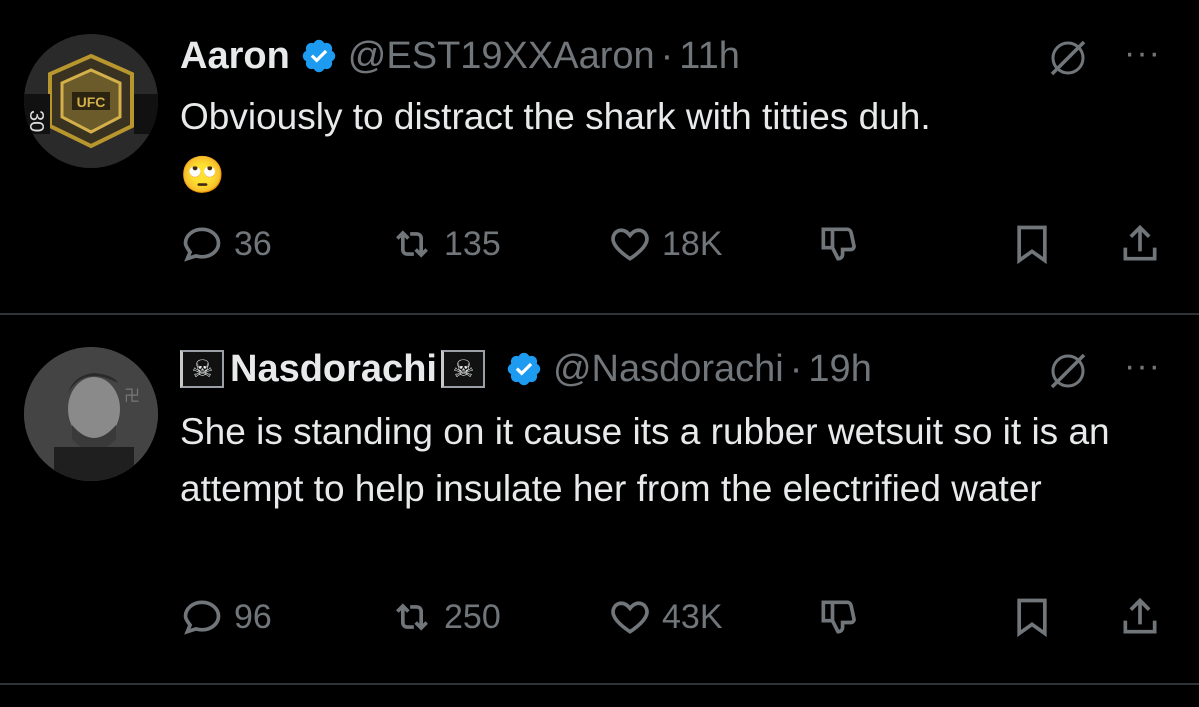 The width and height of the screenshot is (1199, 707). What do you see at coordinates (253, 616) in the screenshot?
I see `reply-count: 96` at bounding box center [253, 616].